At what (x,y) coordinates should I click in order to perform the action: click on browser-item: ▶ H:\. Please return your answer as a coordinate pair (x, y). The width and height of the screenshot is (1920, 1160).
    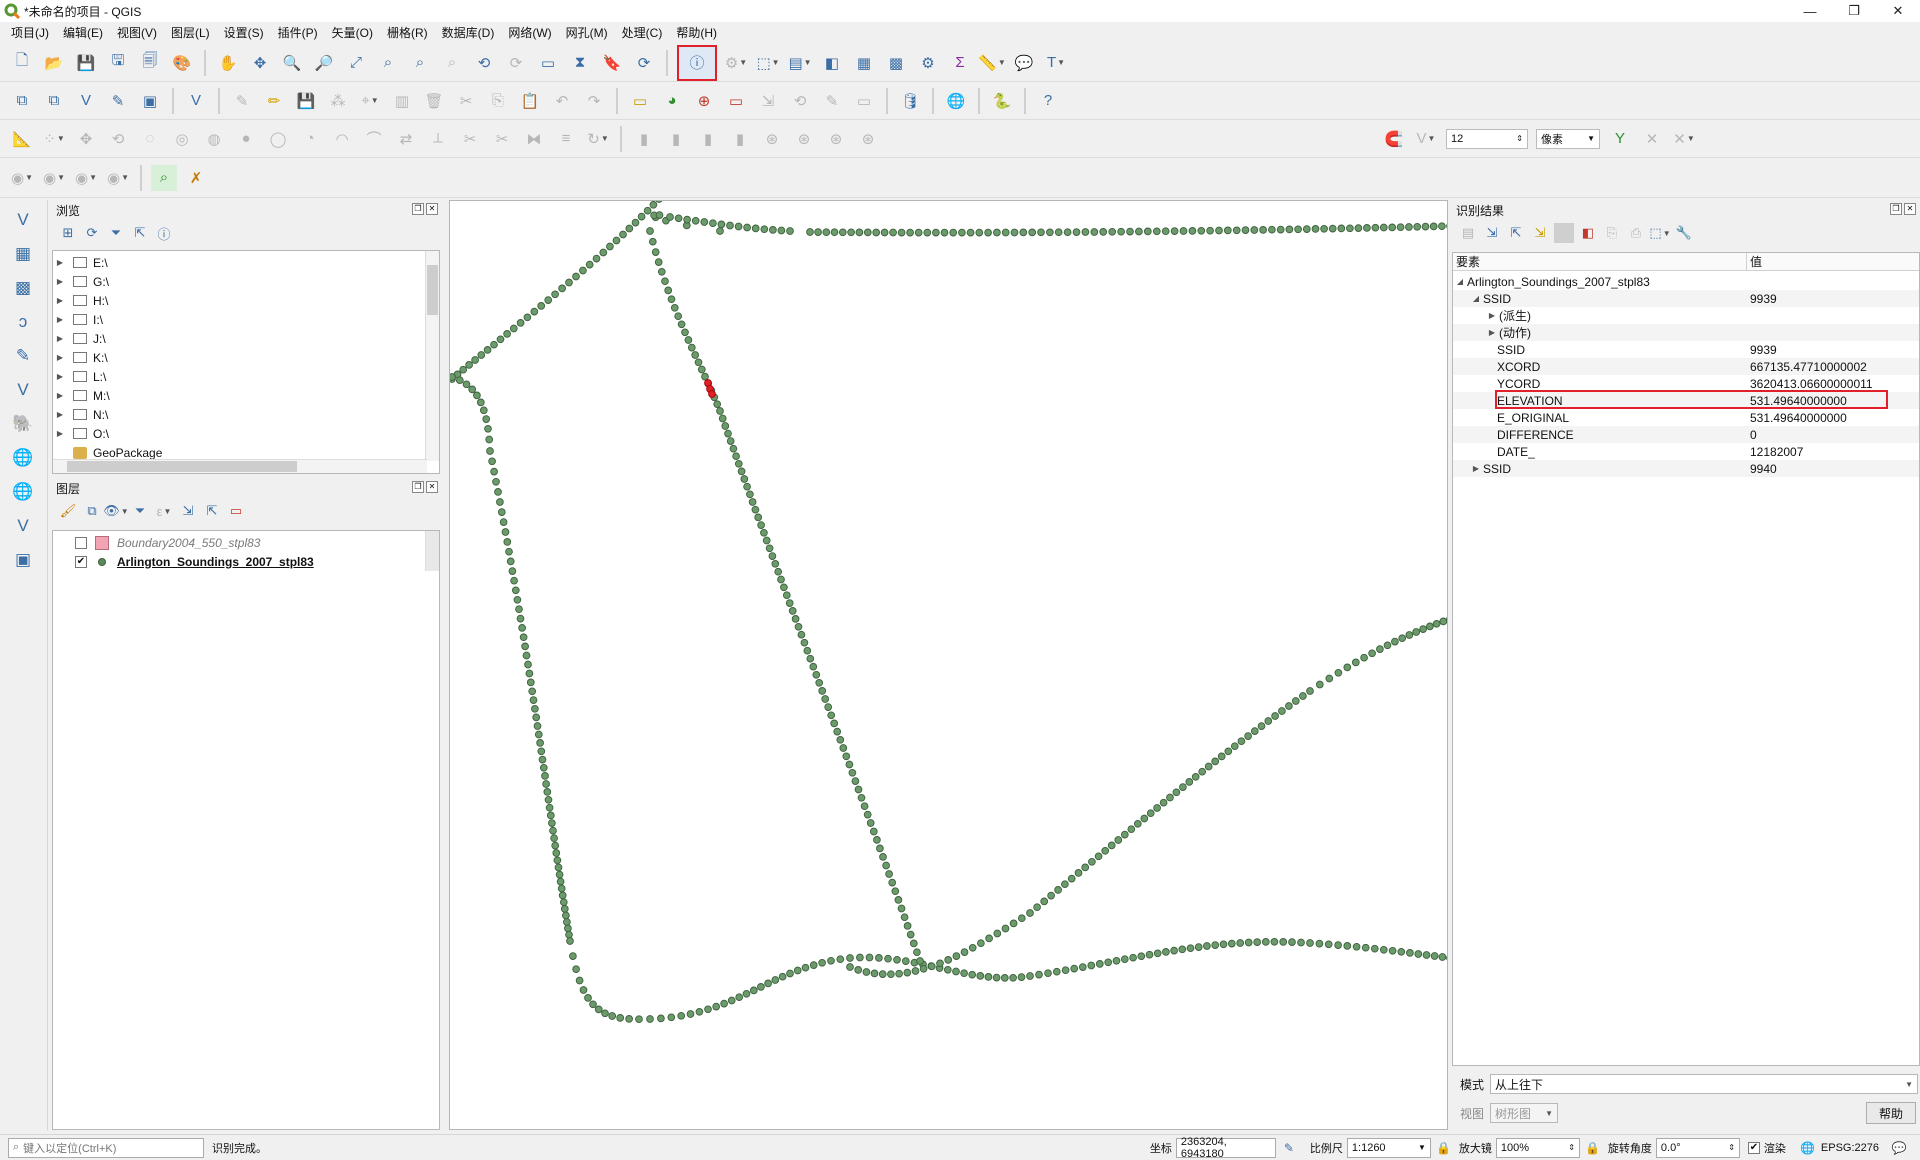
    Looking at the image, I should click on (246, 300).